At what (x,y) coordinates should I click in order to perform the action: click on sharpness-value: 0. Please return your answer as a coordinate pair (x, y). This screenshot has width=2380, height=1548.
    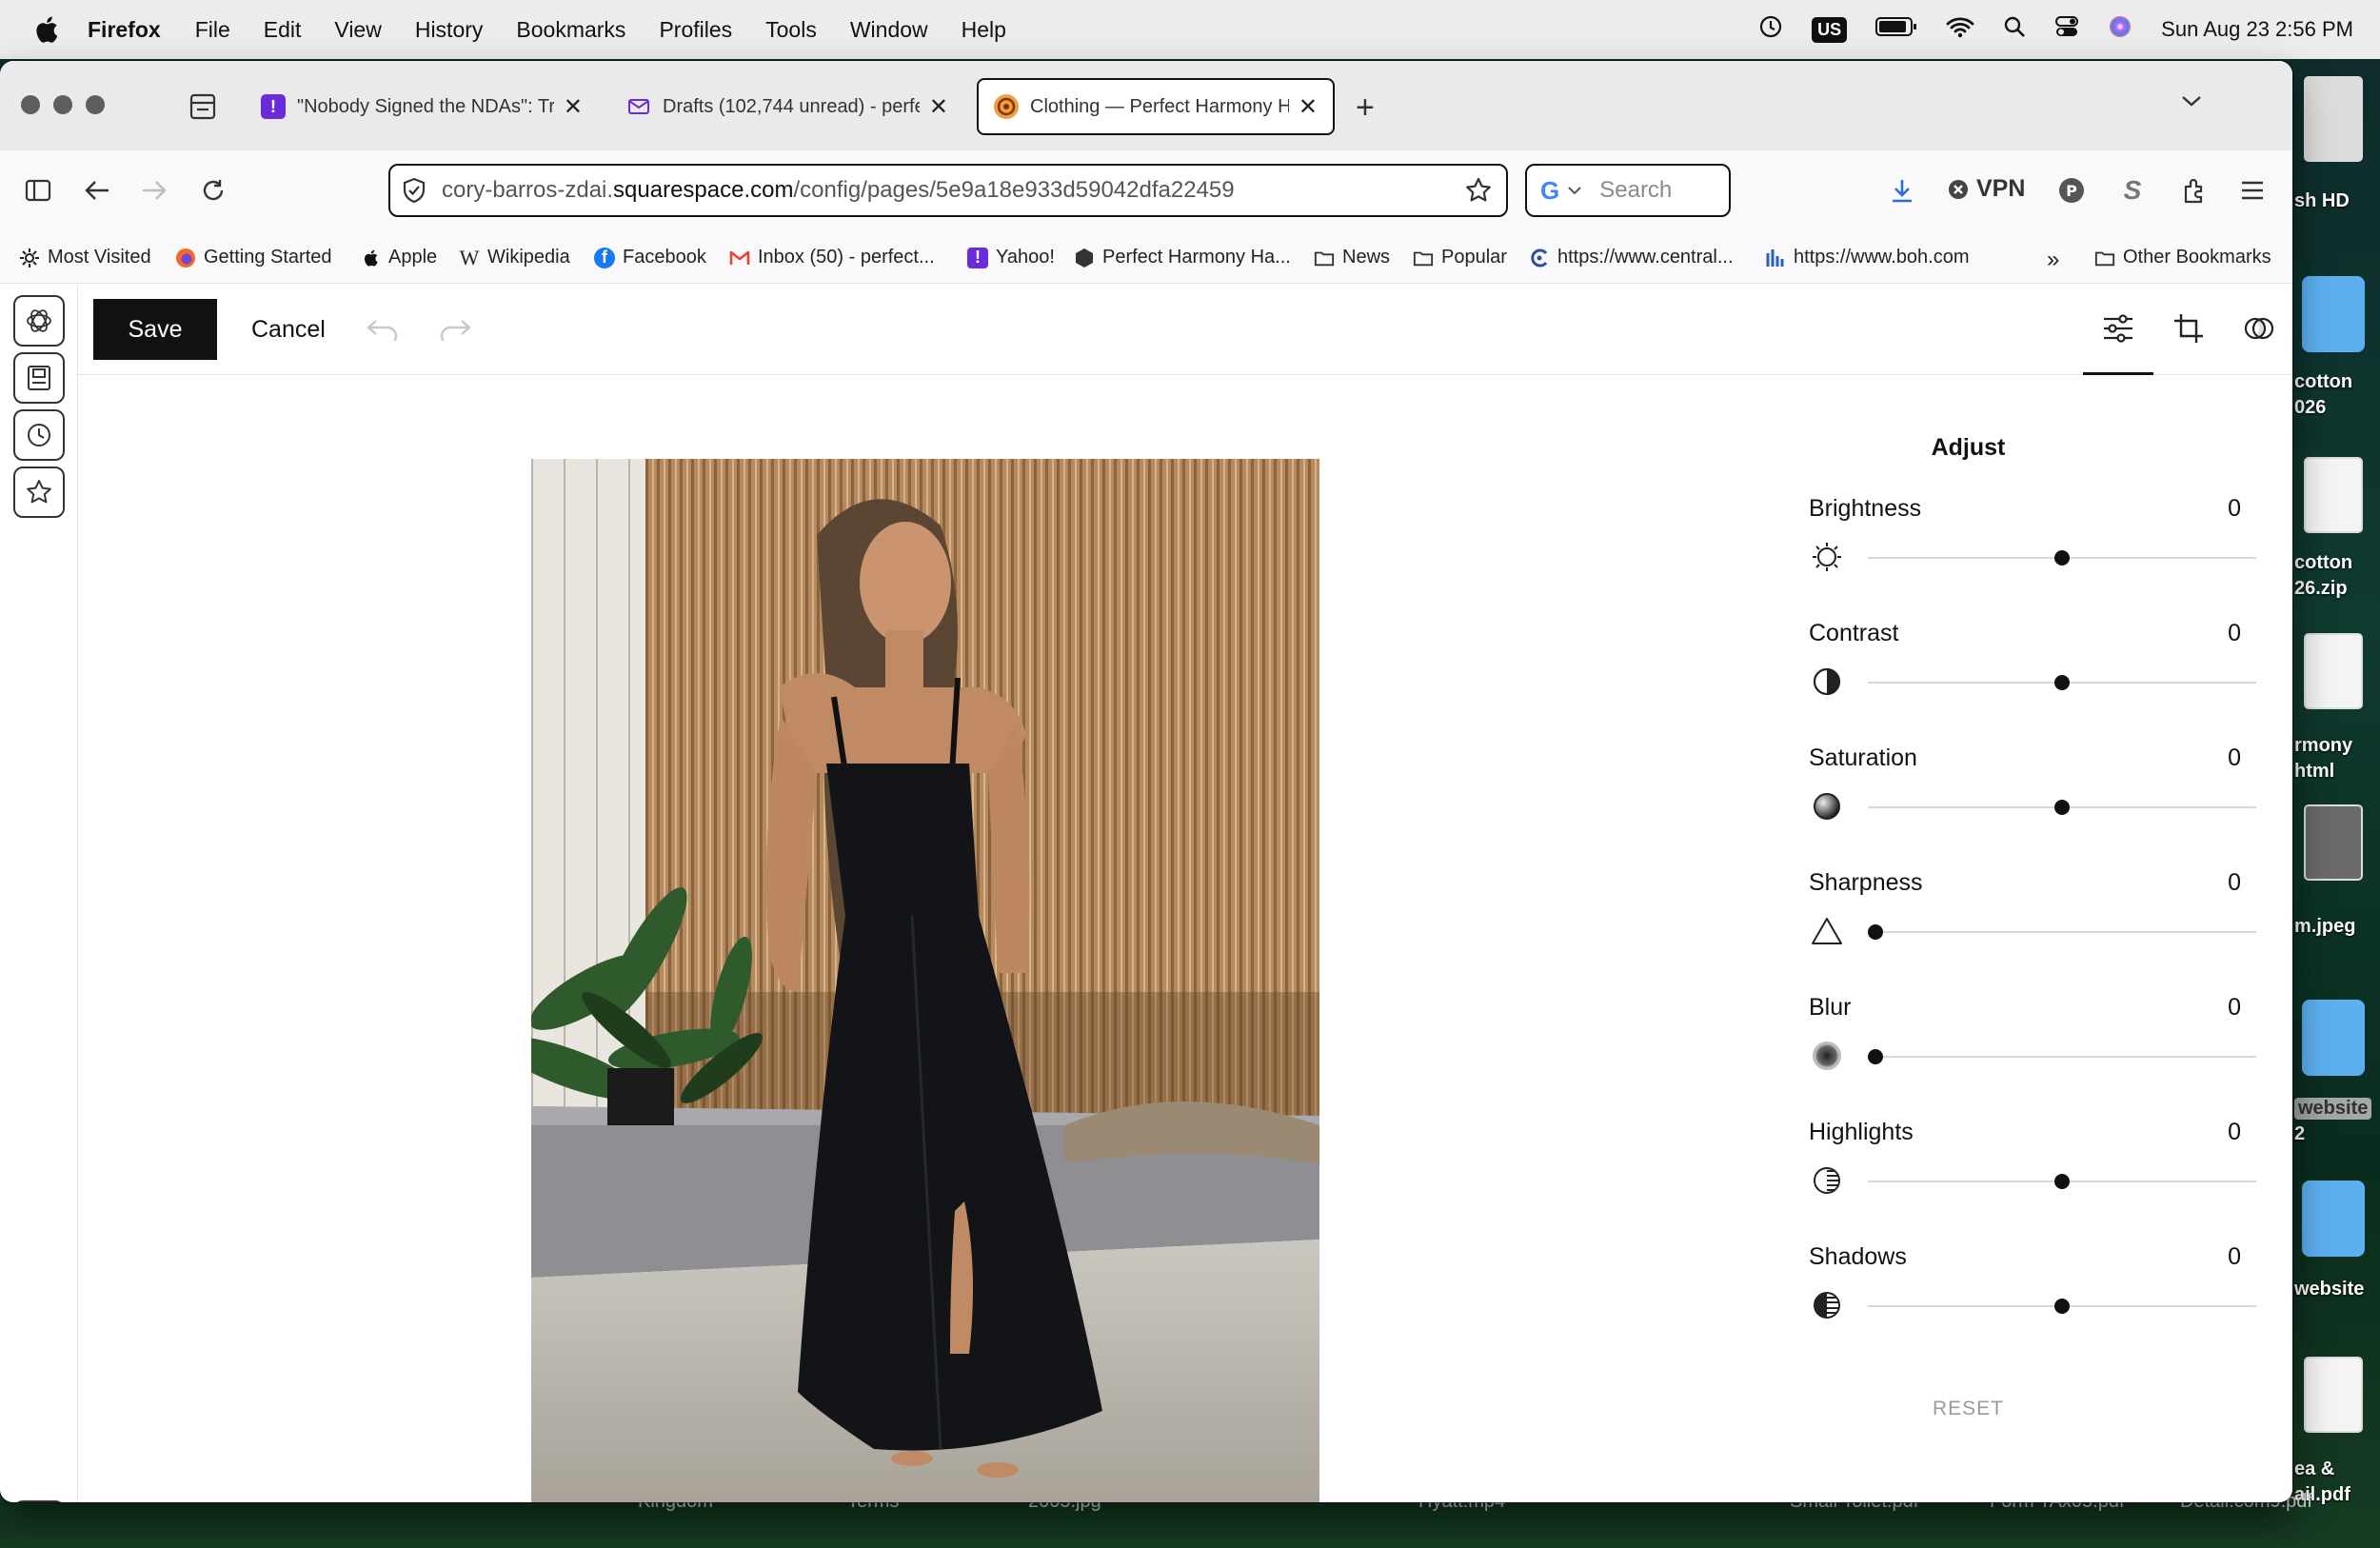
    Looking at the image, I should click on (2234, 883).